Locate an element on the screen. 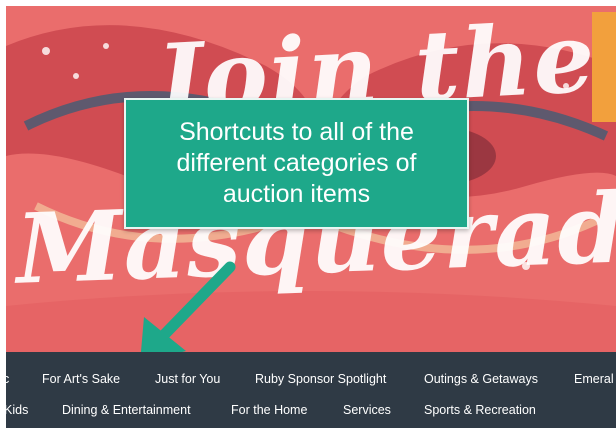  category-link-truncated: c is located at coordinates (7, 379).